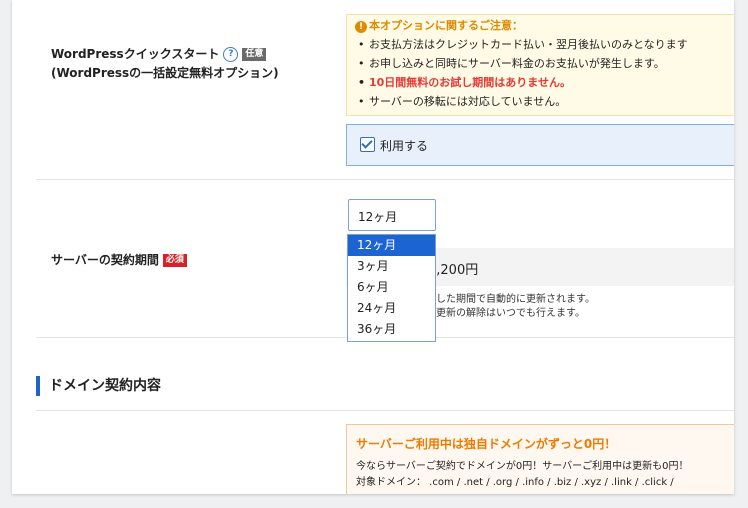 Image resolution: width=748 pixels, height=508 pixels. What do you see at coordinates (361, 27) in the screenshot?
I see `warning-icon: !` at bounding box center [361, 27].